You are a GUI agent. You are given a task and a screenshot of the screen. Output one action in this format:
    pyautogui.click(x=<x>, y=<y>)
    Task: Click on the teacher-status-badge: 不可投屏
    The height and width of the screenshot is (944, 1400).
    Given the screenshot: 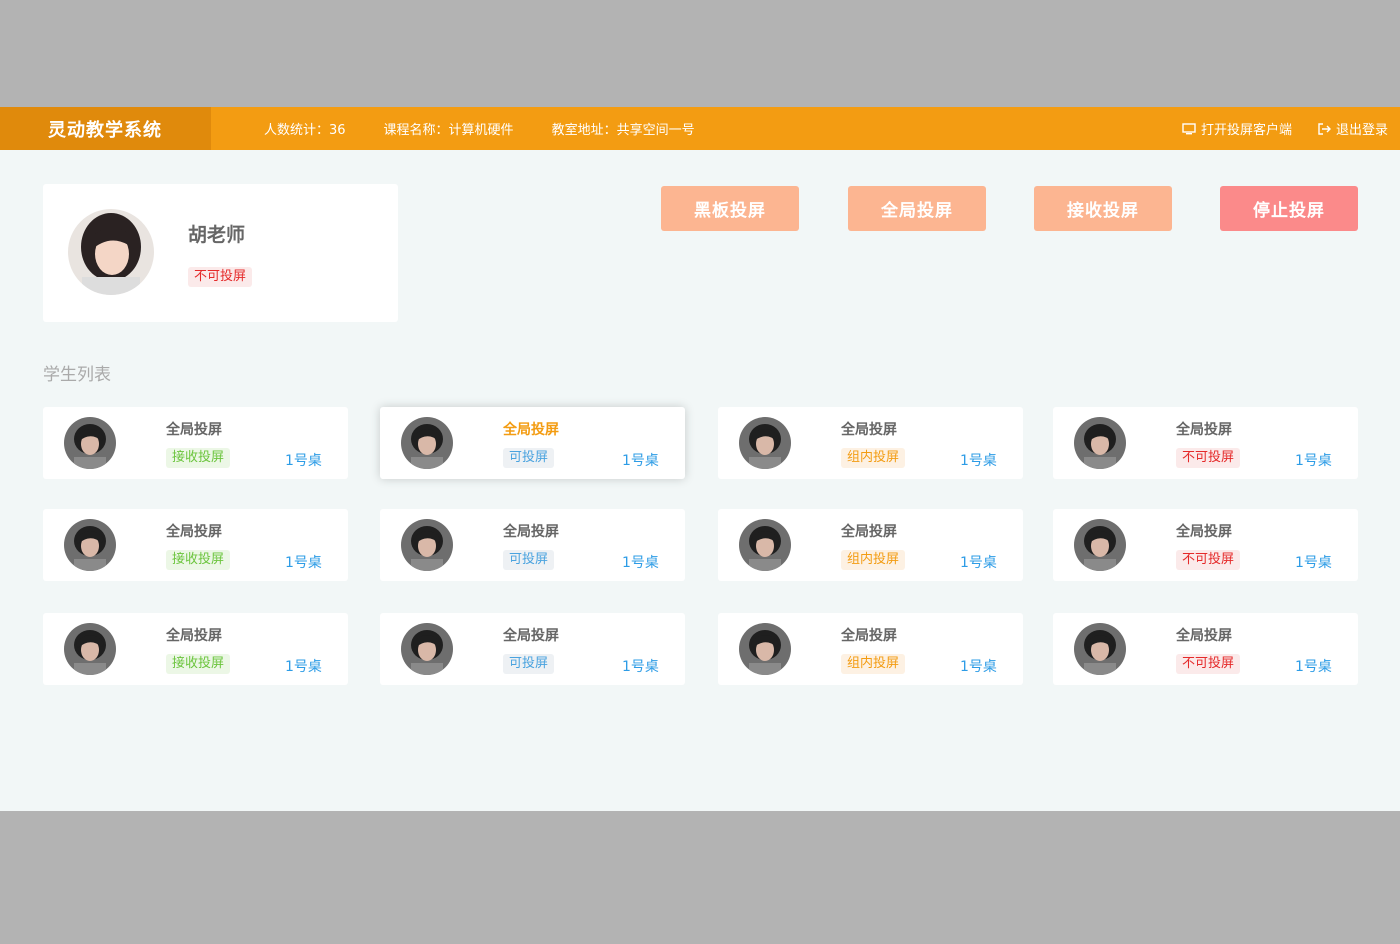 What is the action you would take?
    pyautogui.click(x=220, y=277)
    